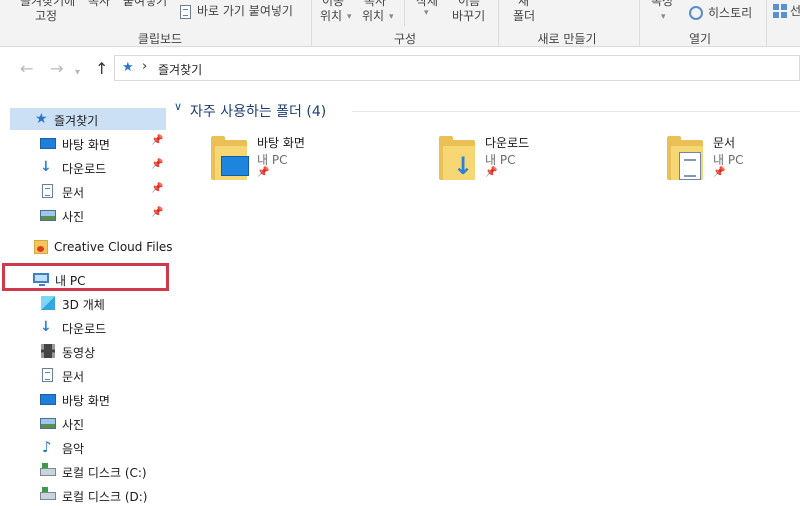 This screenshot has width=800, height=506. I want to click on select-all-icon, so click(780, 11).